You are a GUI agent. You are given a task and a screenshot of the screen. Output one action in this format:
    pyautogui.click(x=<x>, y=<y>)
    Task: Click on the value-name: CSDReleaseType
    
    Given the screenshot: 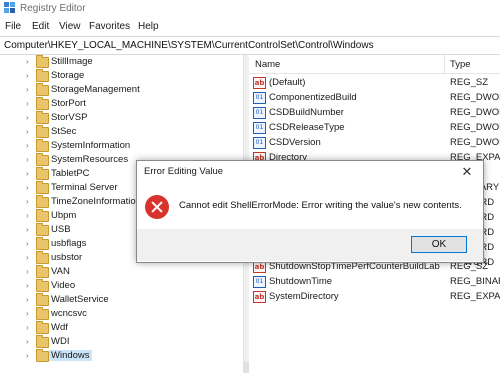 What is the action you would take?
    pyautogui.click(x=307, y=127)
    